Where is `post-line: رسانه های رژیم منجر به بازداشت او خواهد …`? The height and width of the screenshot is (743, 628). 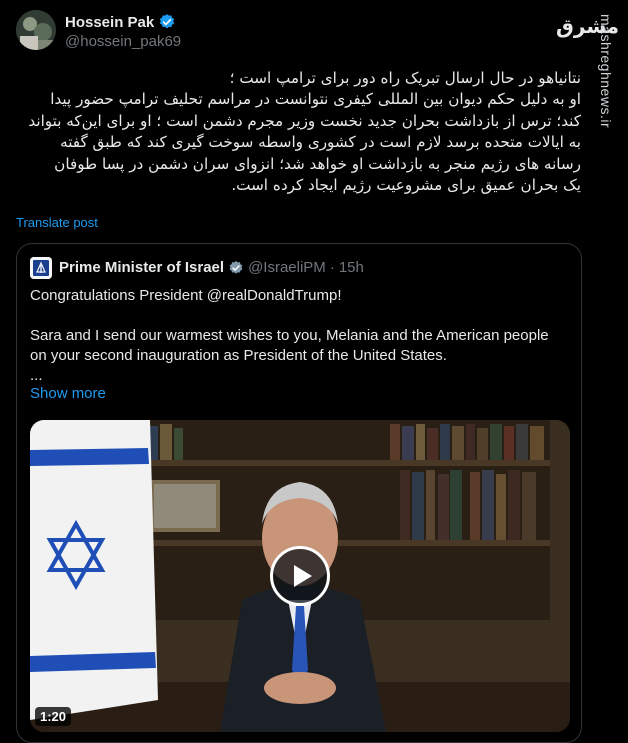 post-line: رسانه های رژیم منجر به بازداشت او خواهد … is located at coordinates (317, 163).